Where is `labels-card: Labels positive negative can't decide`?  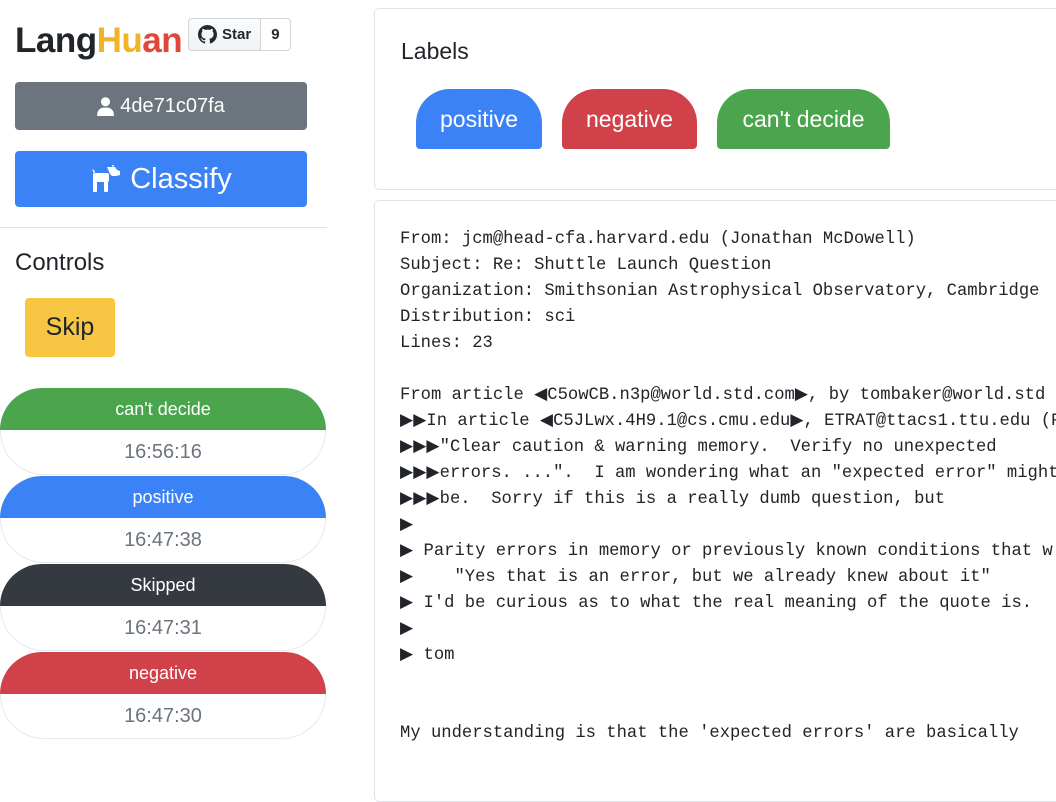
labels-card: Labels positive negative can't decide is located at coordinates (715, 99).